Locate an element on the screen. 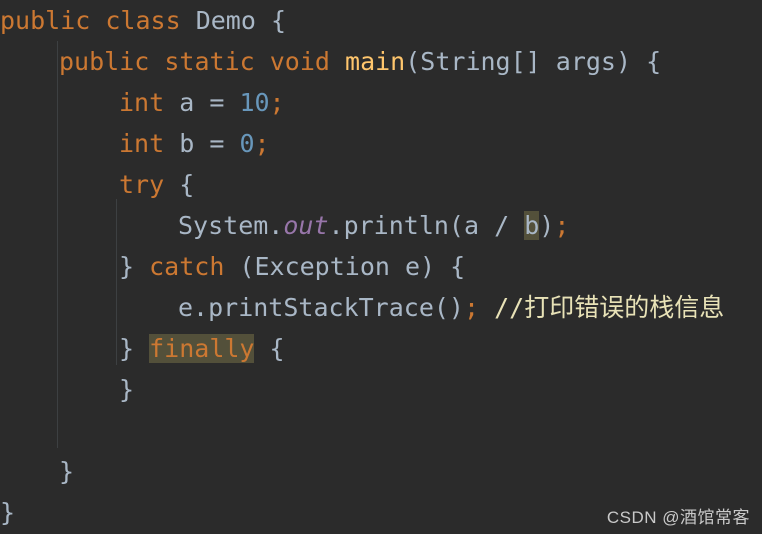 The height and width of the screenshot is (534, 762). code-line: System.out.println(a / b); is located at coordinates (373, 225).